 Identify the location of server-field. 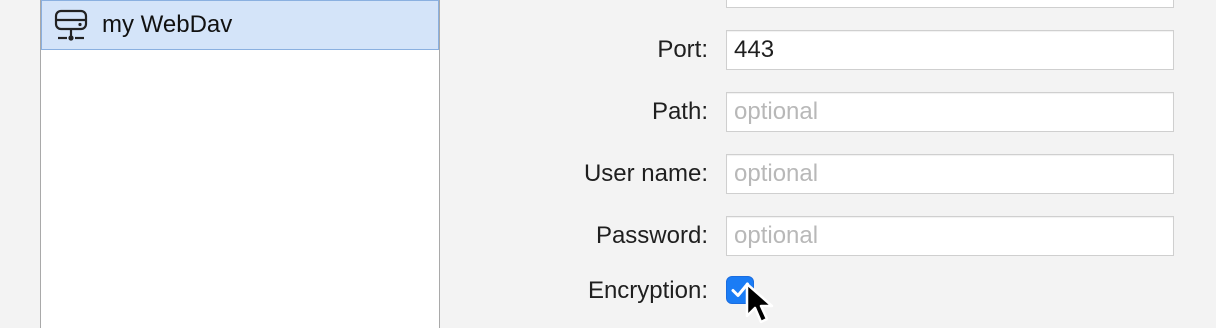
(950, 4).